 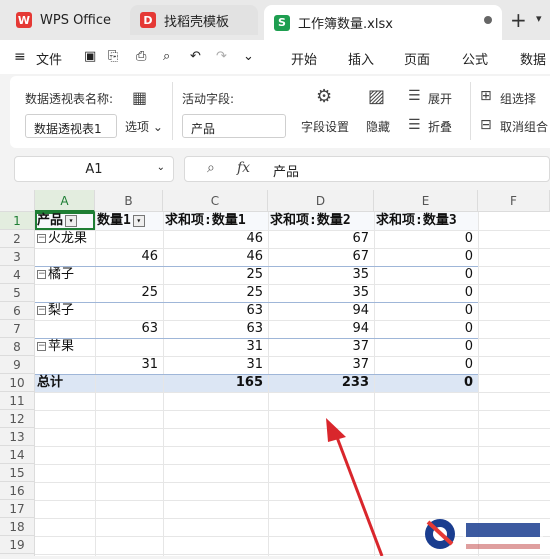 What do you see at coordinates (17, 527) in the screenshot?
I see `row-header: 18` at bounding box center [17, 527].